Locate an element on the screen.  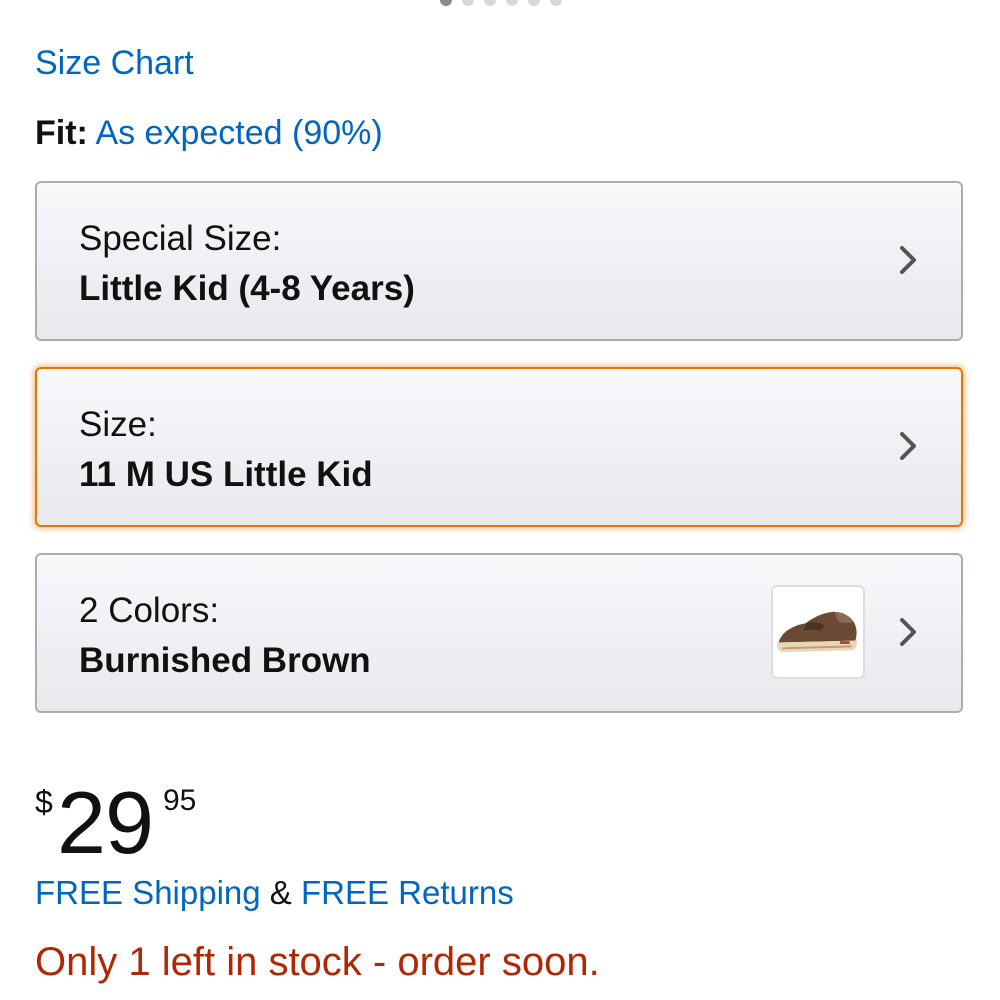
fit-info: Fit: As expected (90%) is located at coordinates (209, 133).